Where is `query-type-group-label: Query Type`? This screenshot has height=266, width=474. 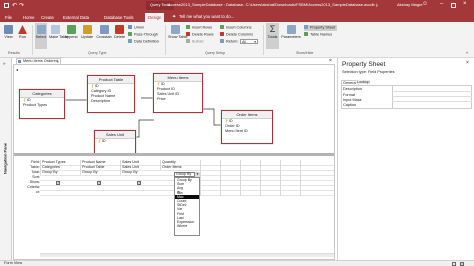
query-type-group-label: Query Type is located at coordinates (97, 53).